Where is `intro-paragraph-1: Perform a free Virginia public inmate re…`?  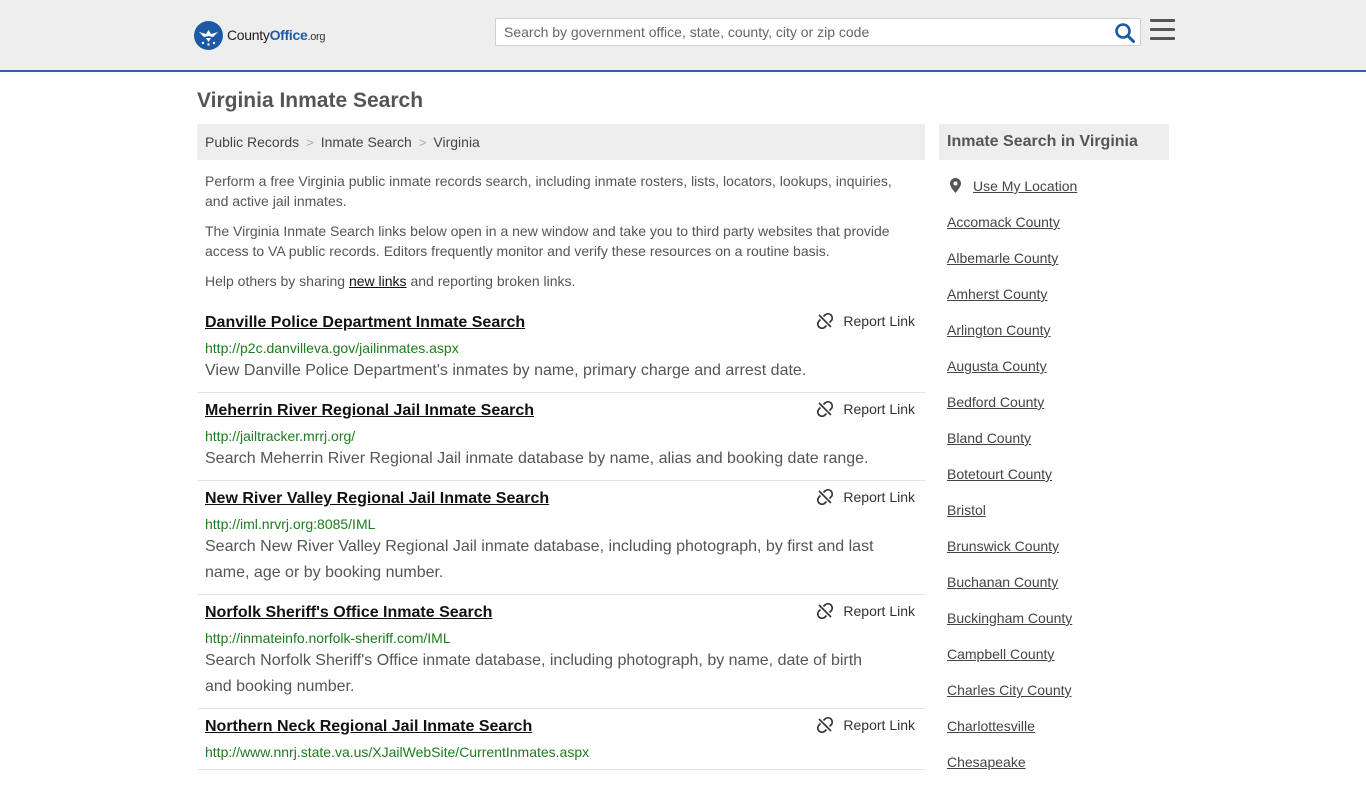
intro-paragraph-1: Perform a free Virginia public inmate re… is located at coordinates (548, 191).